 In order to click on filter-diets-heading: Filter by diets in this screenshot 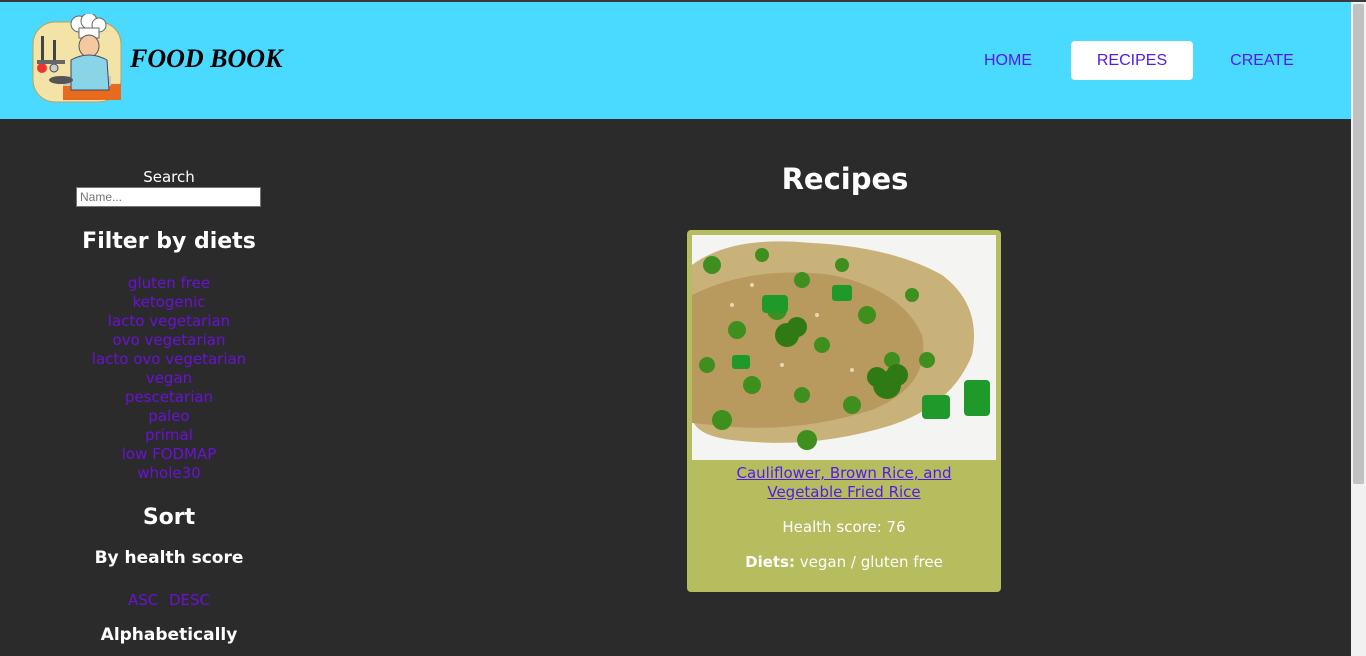, I will do `click(169, 241)`.